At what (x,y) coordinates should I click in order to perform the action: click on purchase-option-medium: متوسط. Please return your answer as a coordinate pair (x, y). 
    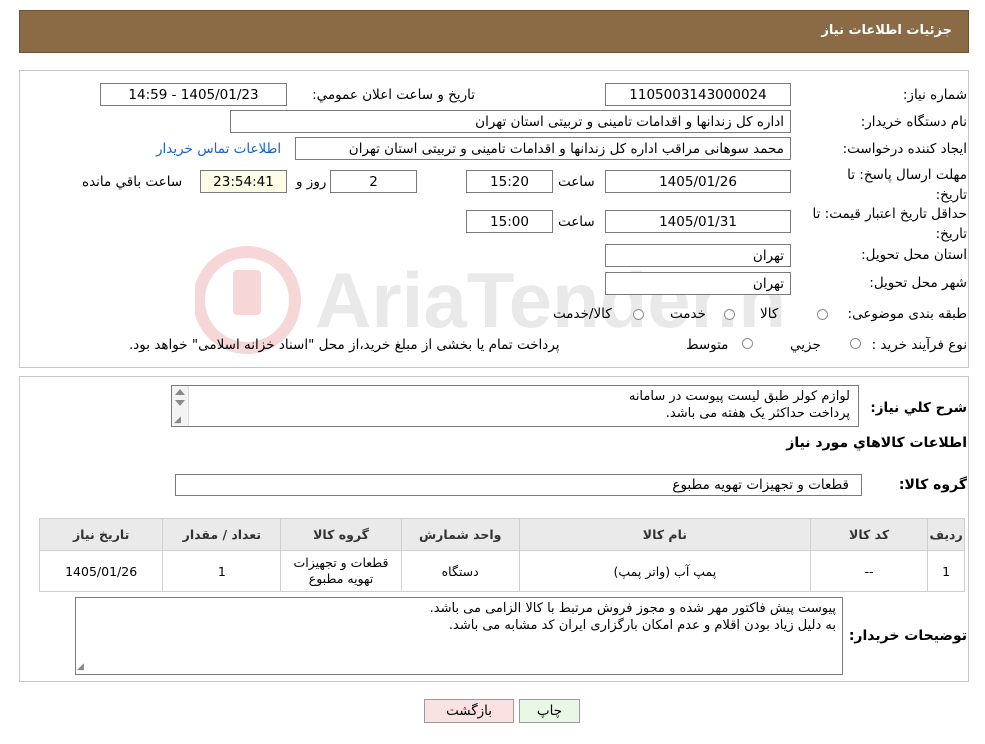
    Looking at the image, I should click on (707, 345).